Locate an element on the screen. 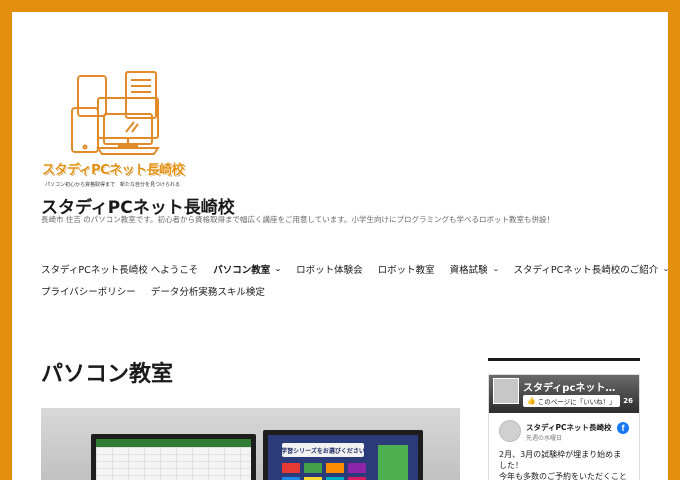 This screenshot has height=480, width=680. nav-item-exams: 資格試験 ⌄ is located at coordinates (474, 269).